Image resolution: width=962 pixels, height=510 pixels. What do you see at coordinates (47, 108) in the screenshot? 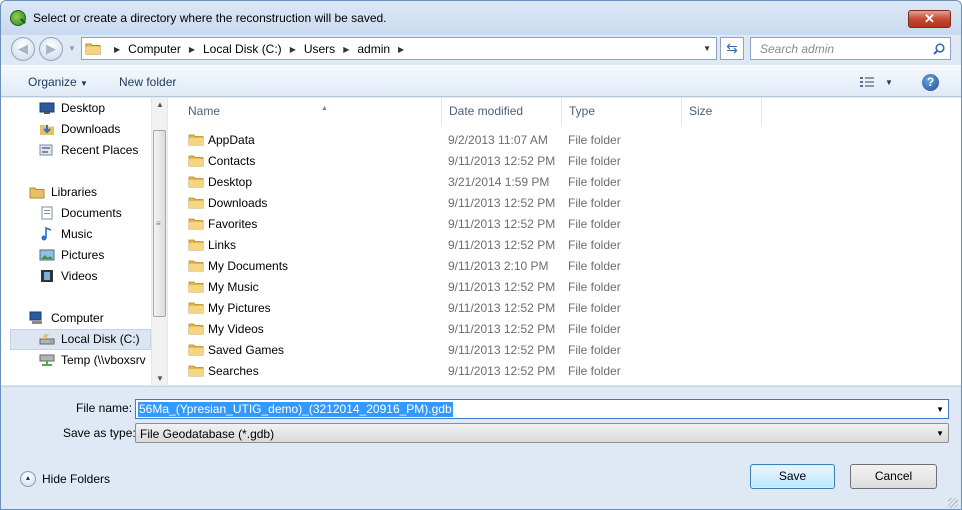
I see `desktop-icon` at bounding box center [47, 108].